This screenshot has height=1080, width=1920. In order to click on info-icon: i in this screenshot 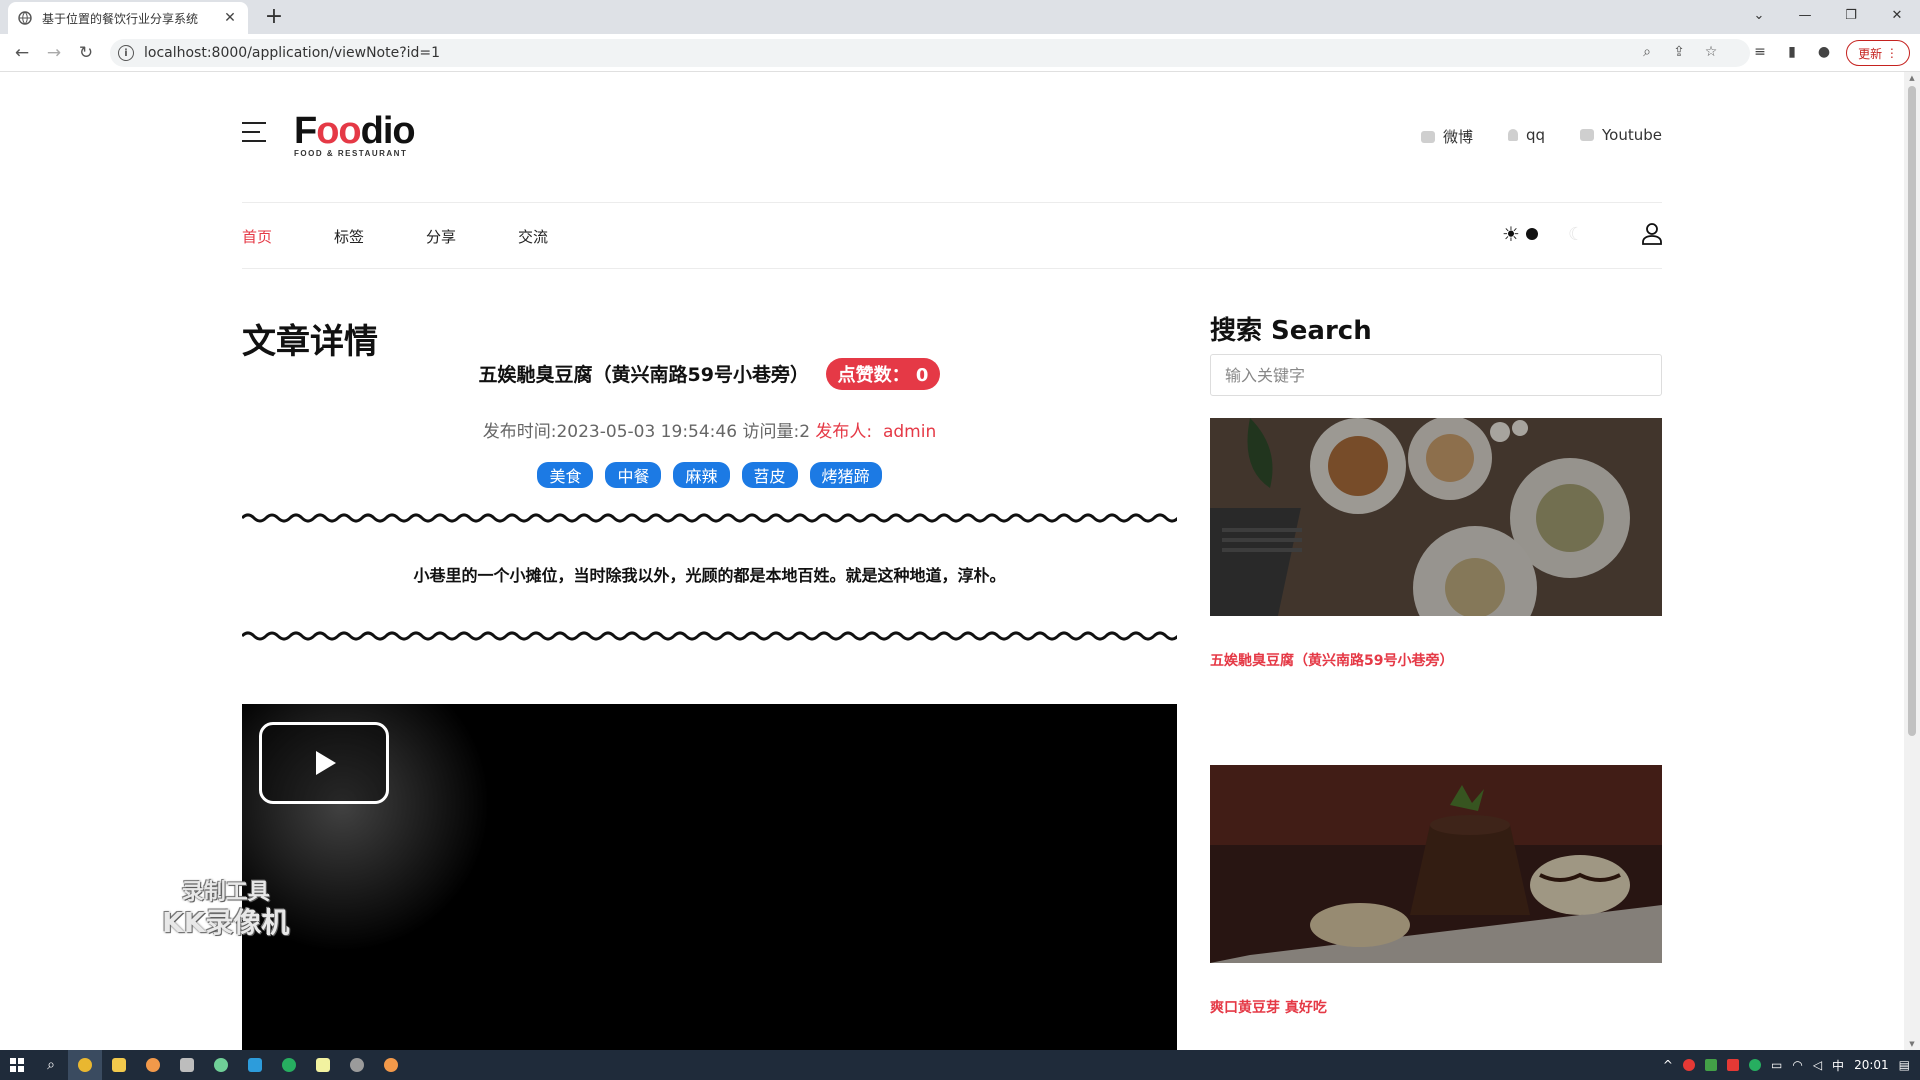, I will do `click(126, 53)`.